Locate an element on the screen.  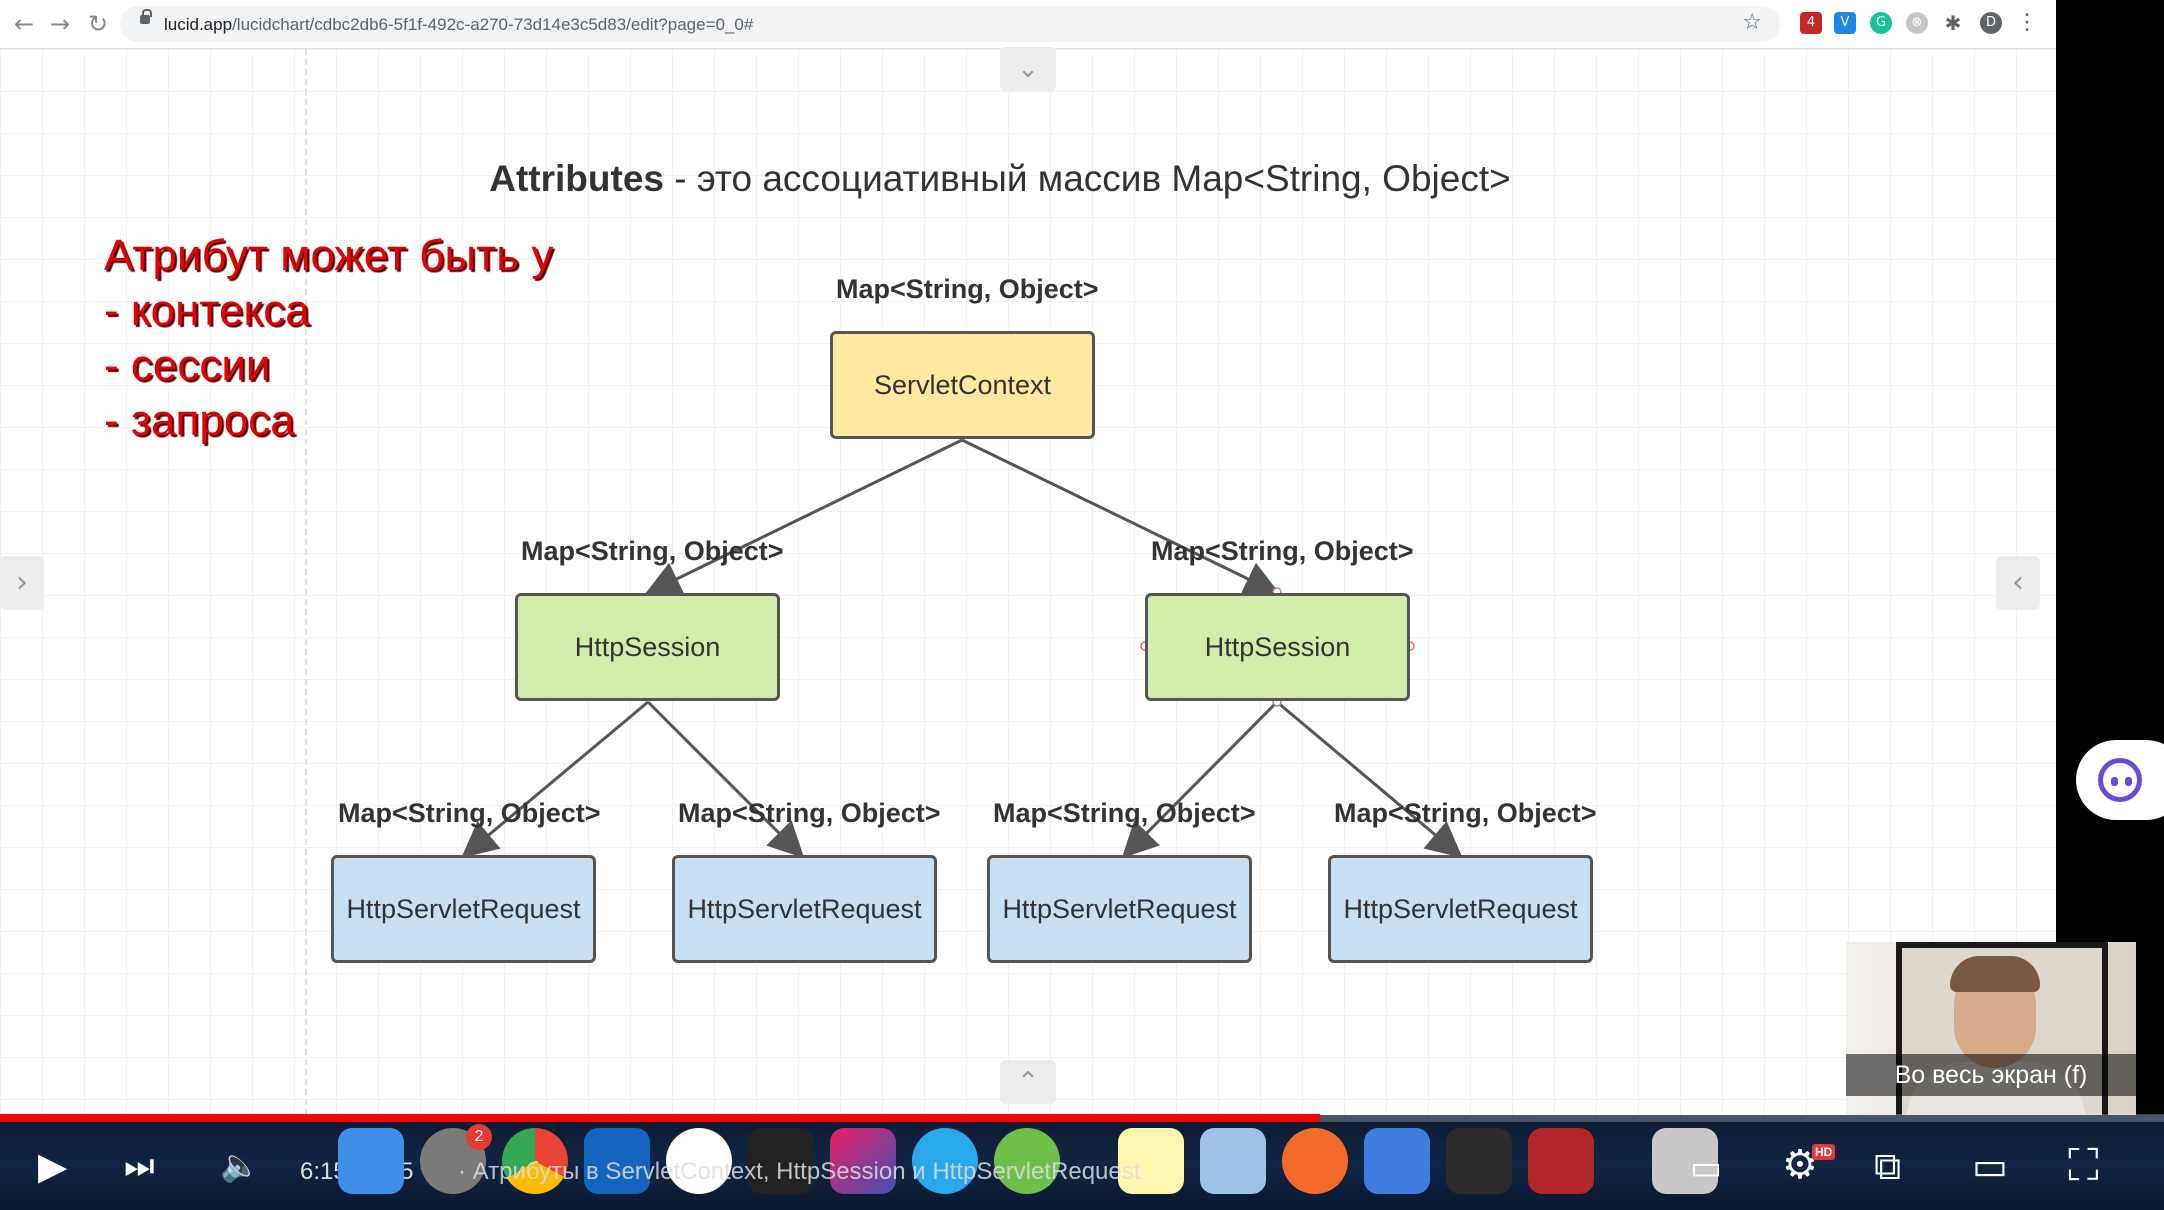
servlet-context-node: ServletContext is located at coordinates (962, 385).